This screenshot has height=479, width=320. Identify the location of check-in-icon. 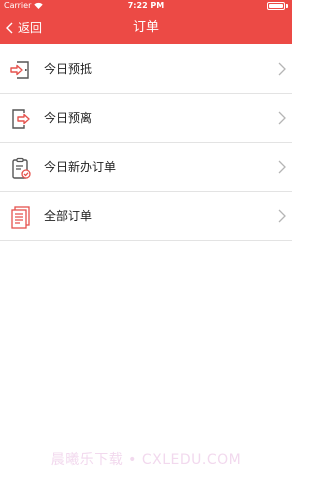
(19, 70).